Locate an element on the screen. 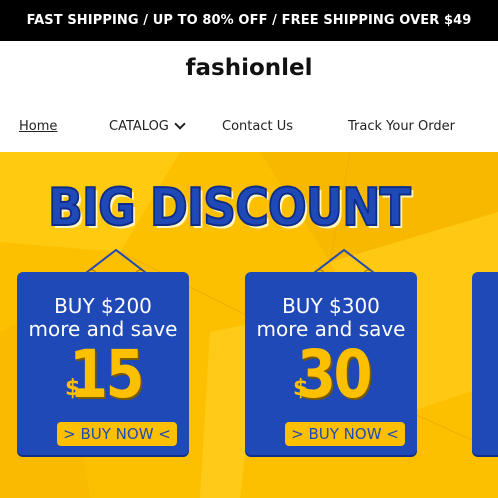  card-1-amount: 15 is located at coordinates (107, 374).